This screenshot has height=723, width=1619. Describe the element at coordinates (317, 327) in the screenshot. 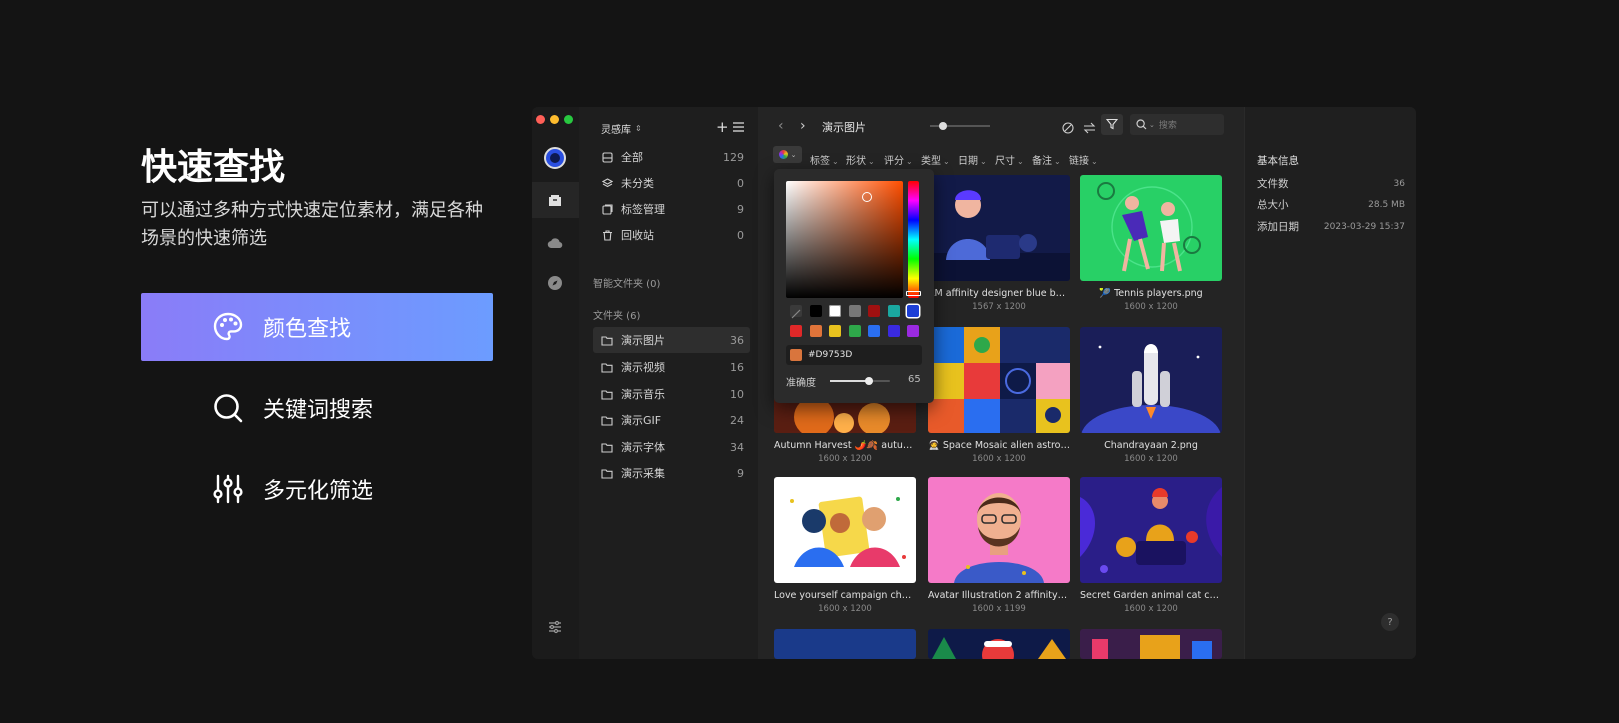

I see `feature-color-search: 颜色查找` at that location.